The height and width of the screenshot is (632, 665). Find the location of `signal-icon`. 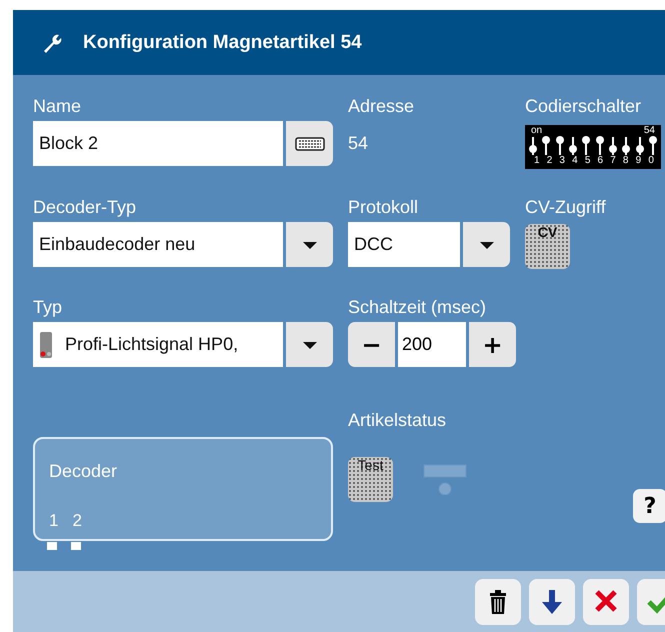

signal-icon is located at coordinates (46, 344).